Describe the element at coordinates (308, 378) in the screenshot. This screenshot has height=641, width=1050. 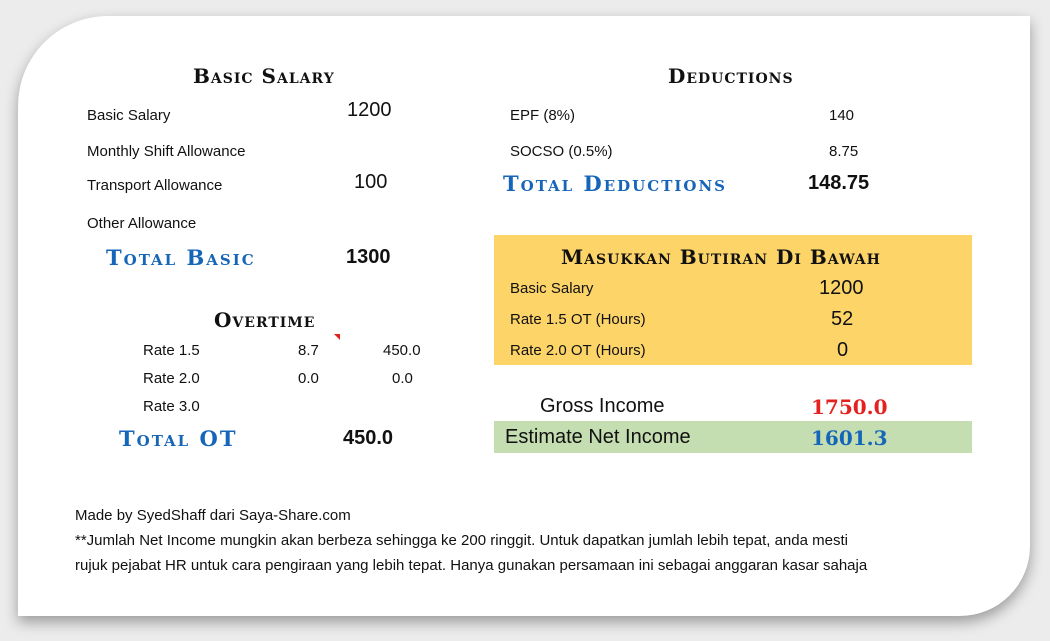
I see `rate-20-hours: 0.0` at that location.